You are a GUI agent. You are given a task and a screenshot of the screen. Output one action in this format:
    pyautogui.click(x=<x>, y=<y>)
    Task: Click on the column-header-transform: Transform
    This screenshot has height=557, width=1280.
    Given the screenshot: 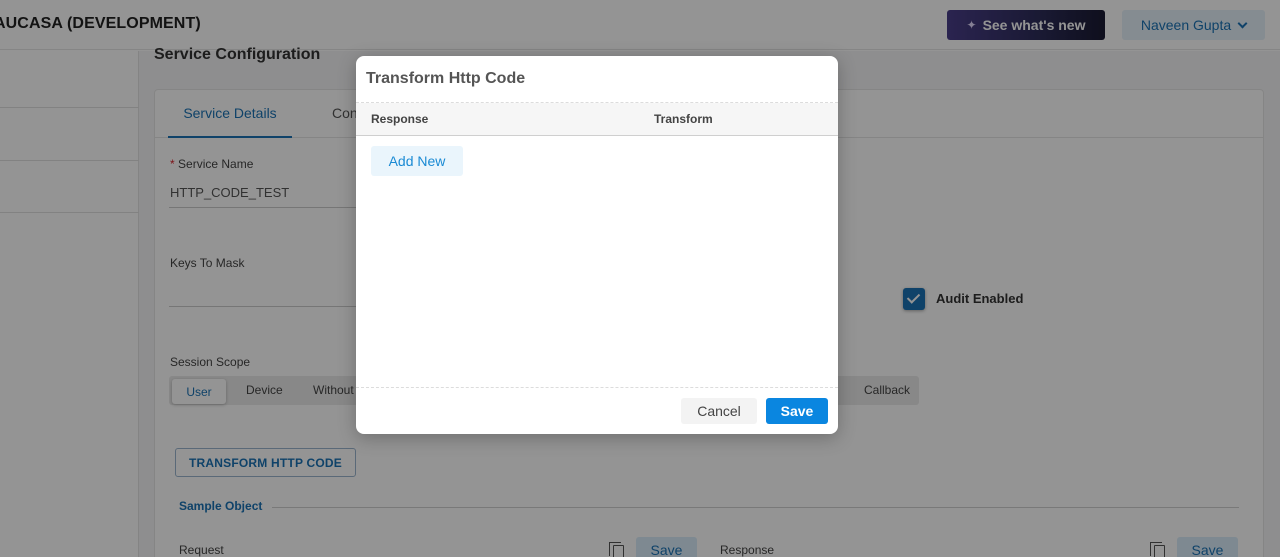 What is the action you would take?
    pyautogui.click(x=683, y=119)
    